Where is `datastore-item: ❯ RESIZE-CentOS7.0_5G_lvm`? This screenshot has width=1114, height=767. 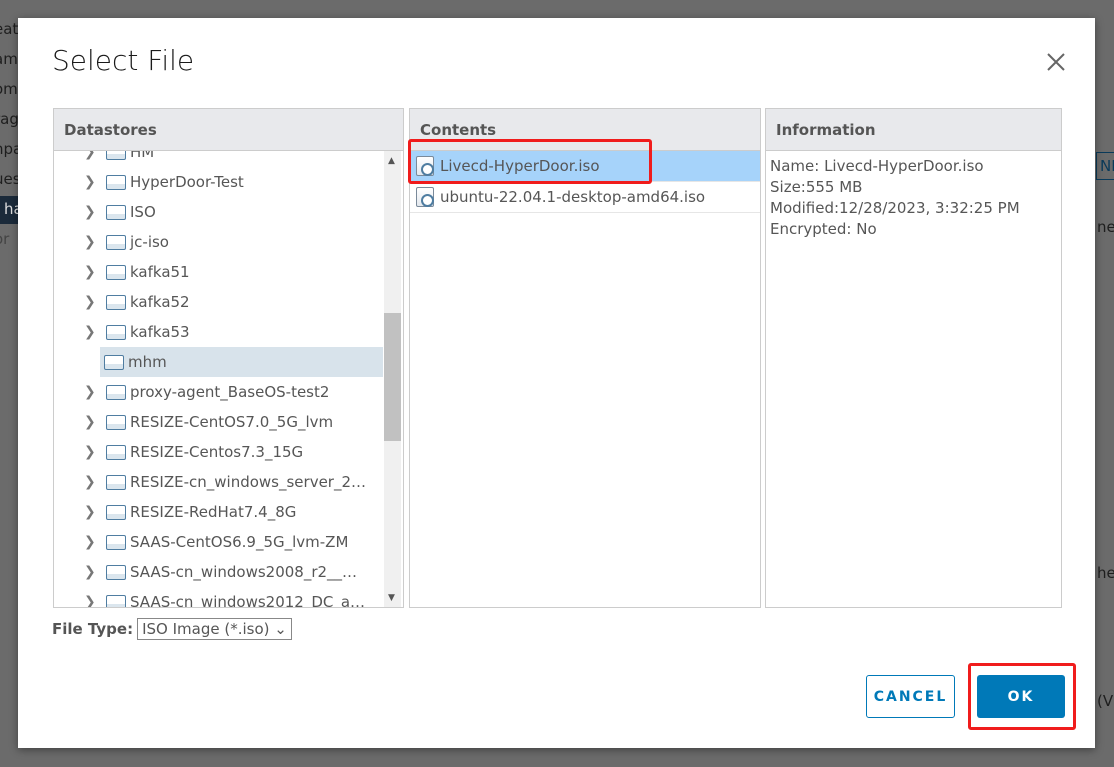 datastore-item: ❯ RESIZE-CentOS7.0_5G_lvm is located at coordinates (218, 422).